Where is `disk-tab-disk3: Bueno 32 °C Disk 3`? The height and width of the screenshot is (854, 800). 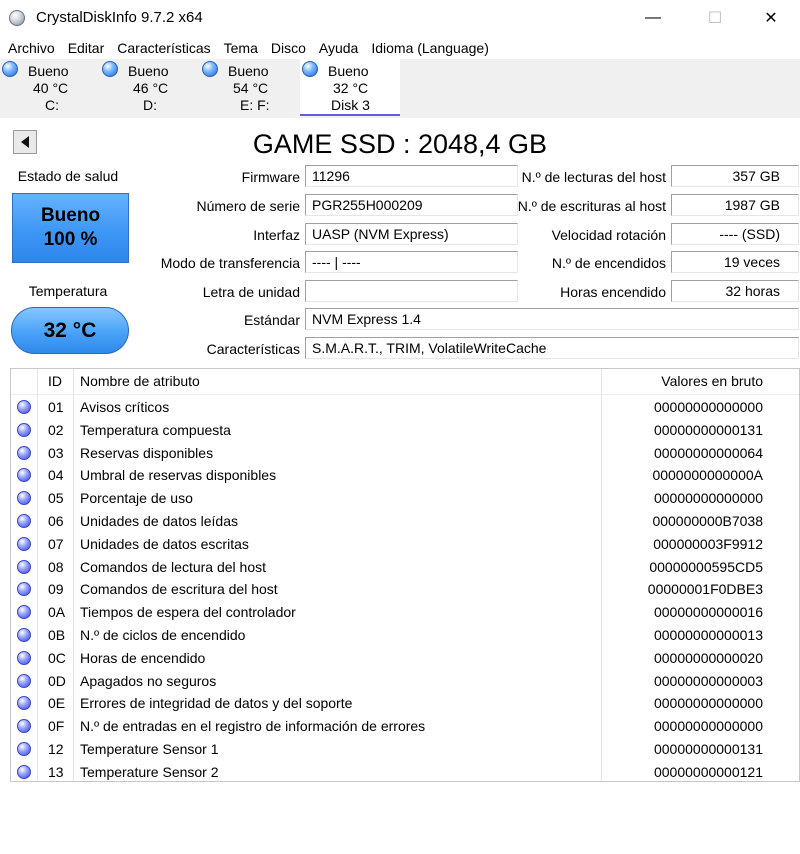 disk-tab-disk3: Bueno 32 °C Disk 3 is located at coordinates (350, 87).